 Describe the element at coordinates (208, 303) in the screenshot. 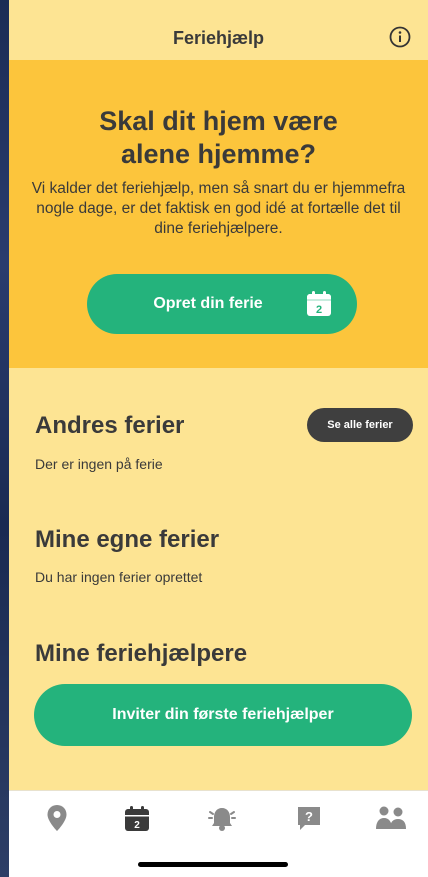

I see `create-vacation-label: Opret din ferie` at that location.